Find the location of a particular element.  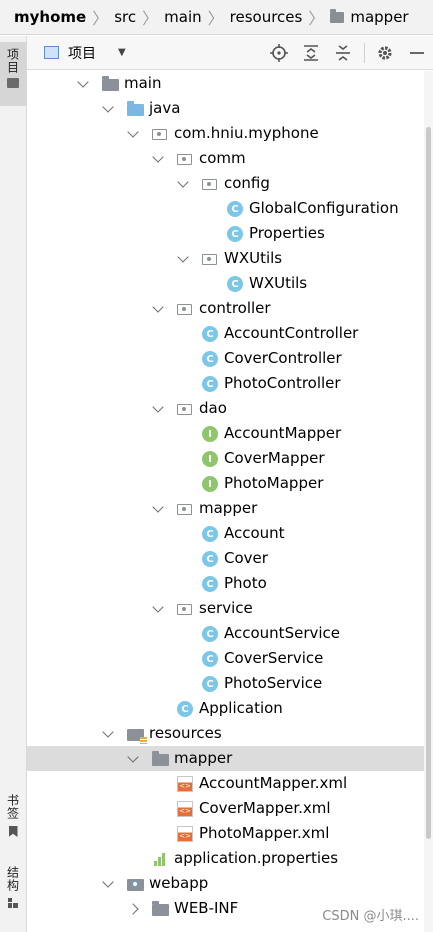

tree-row: <> PhotoMapper.xml is located at coordinates (225, 833).